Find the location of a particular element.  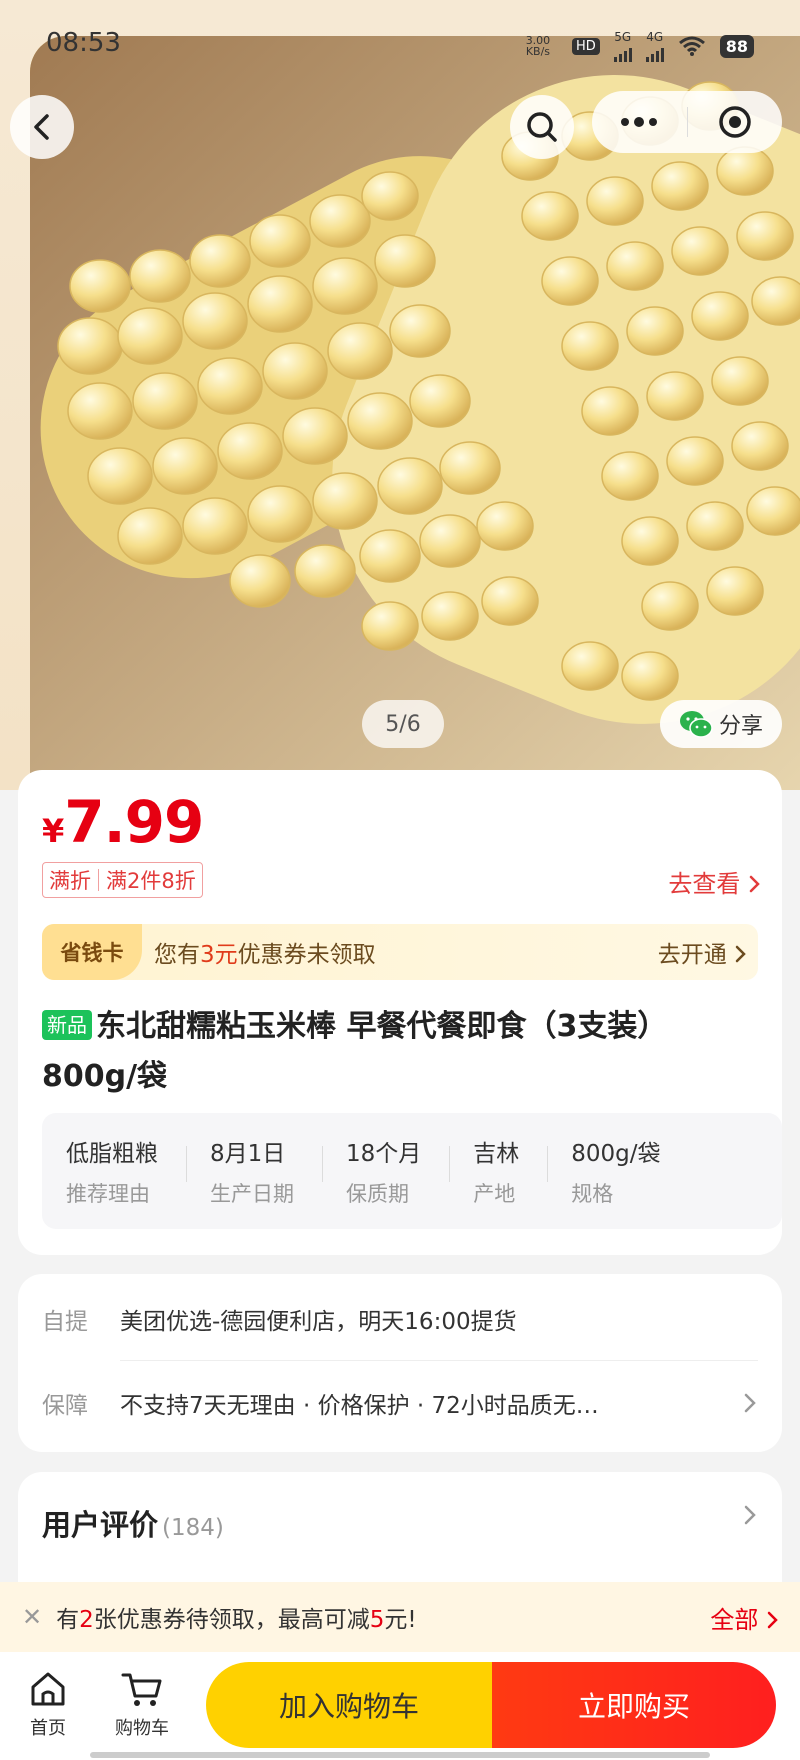

savings-text-prefix: 您有 is located at coordinates (177, 955).